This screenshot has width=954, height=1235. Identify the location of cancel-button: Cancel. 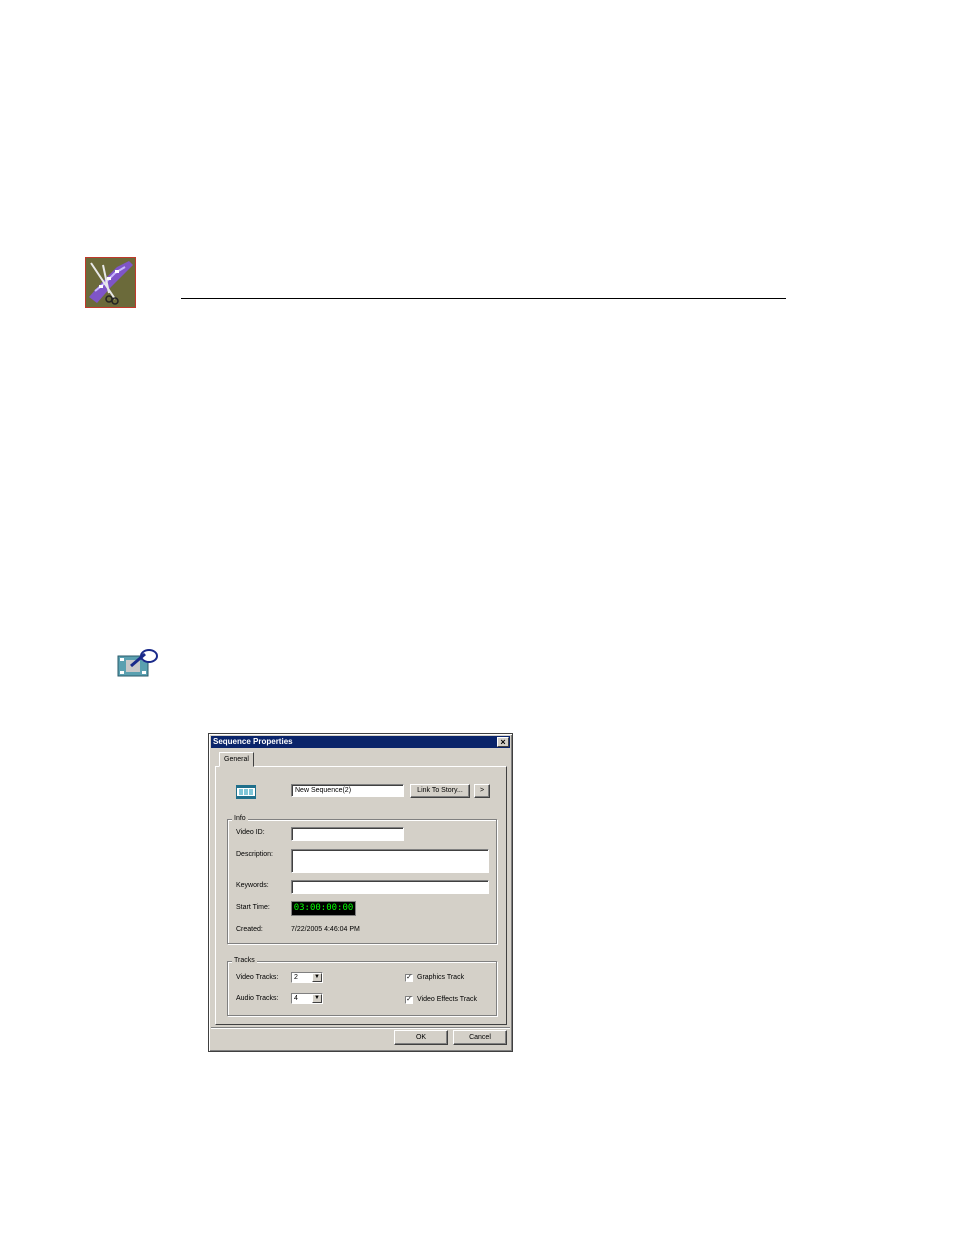
(480, 1037).